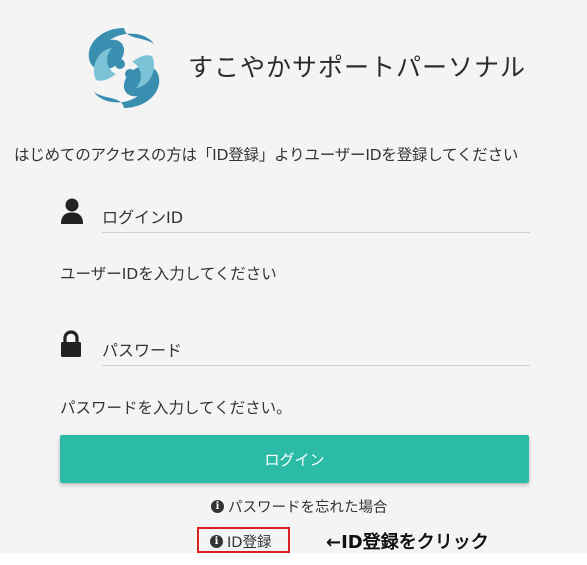 The height and width of the screenshot is (565, 587). Describe the element at coordinates (71, 344) in the screenshot. I see `lock-icon` at that location.